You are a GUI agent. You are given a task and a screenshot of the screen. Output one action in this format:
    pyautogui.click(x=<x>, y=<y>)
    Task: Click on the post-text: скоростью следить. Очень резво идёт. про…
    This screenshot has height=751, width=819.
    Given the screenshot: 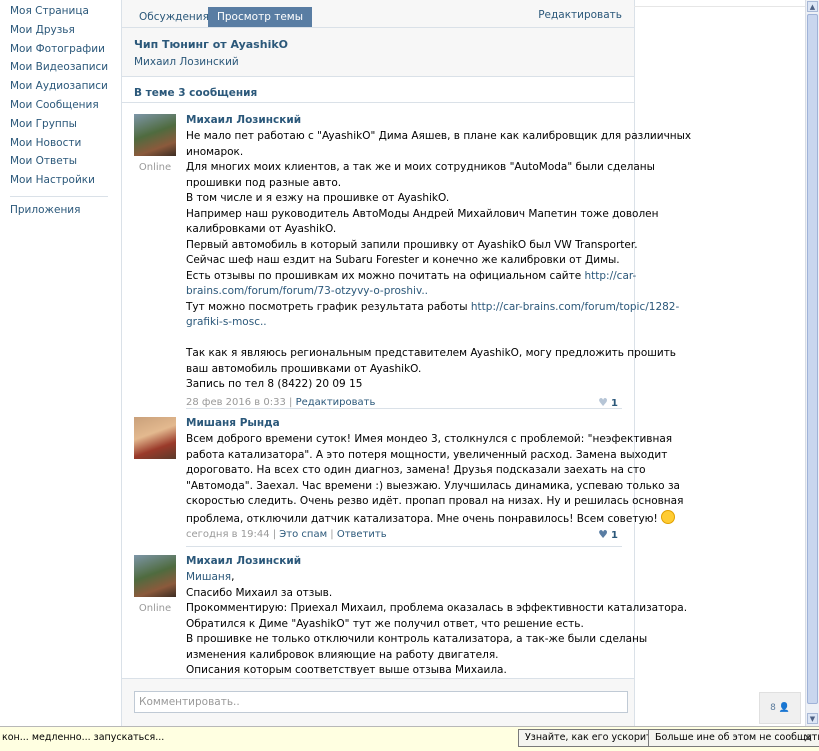 What is the action you would take?
    pyautogui.click(x=435, y=501)
    